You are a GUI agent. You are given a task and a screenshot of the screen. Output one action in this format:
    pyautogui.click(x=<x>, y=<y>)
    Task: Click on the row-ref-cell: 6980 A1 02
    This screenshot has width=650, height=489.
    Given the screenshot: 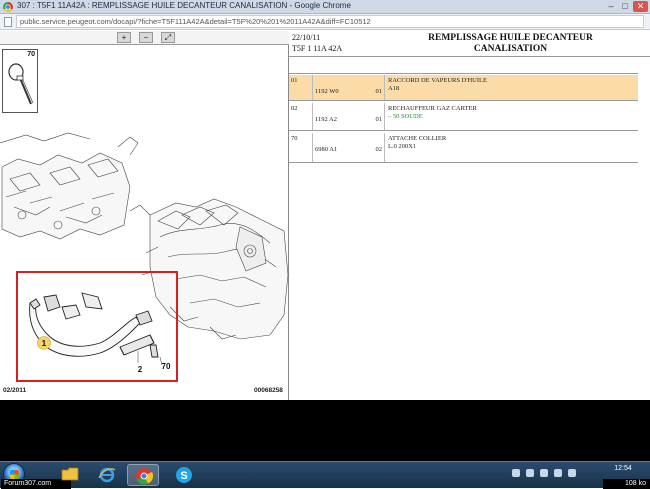 What is the action you would take?
    pyautogui.click(x=349, y=147)
    